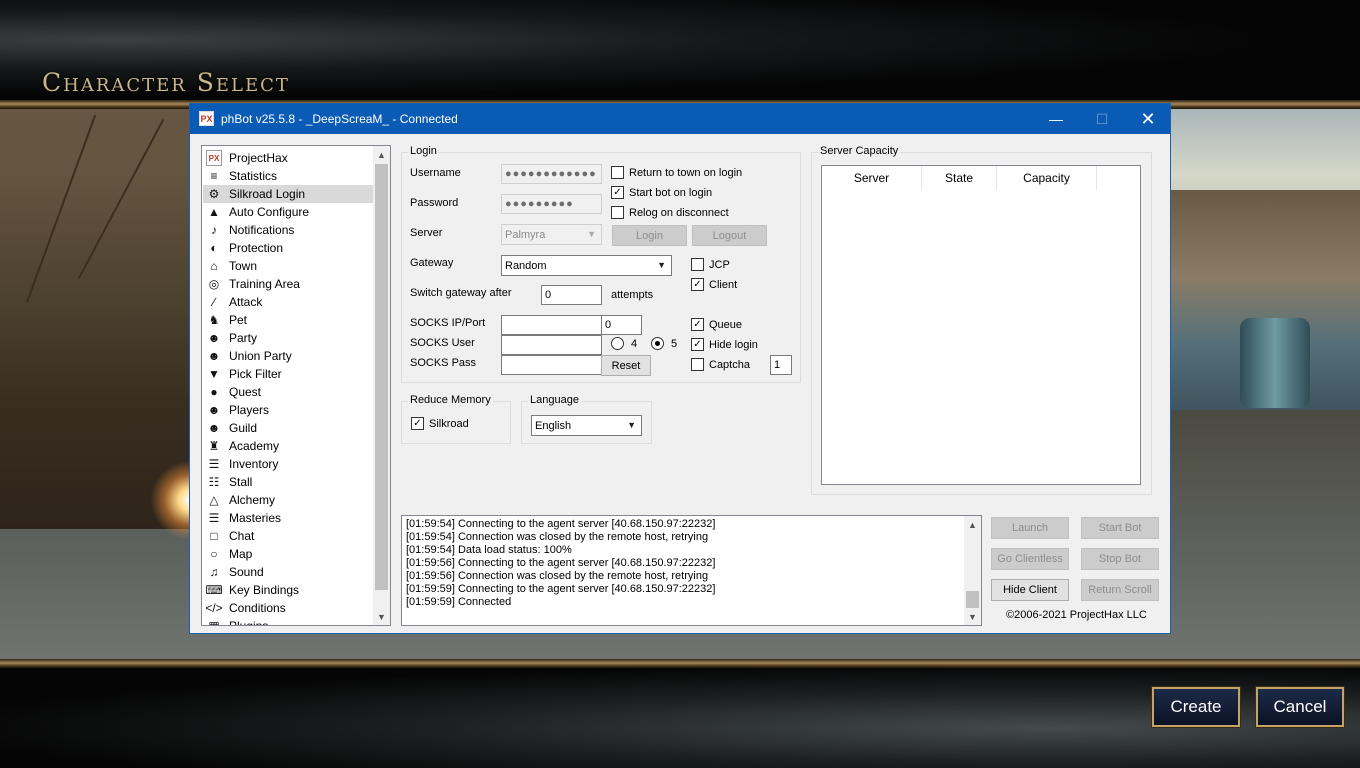 The height and width of the screenshot is (768, 1360). Describe the element at coordinates (288, 374) in the screenshot. I see `sidebar-item-pick-filter: ▼ Pick Filter` at that location.